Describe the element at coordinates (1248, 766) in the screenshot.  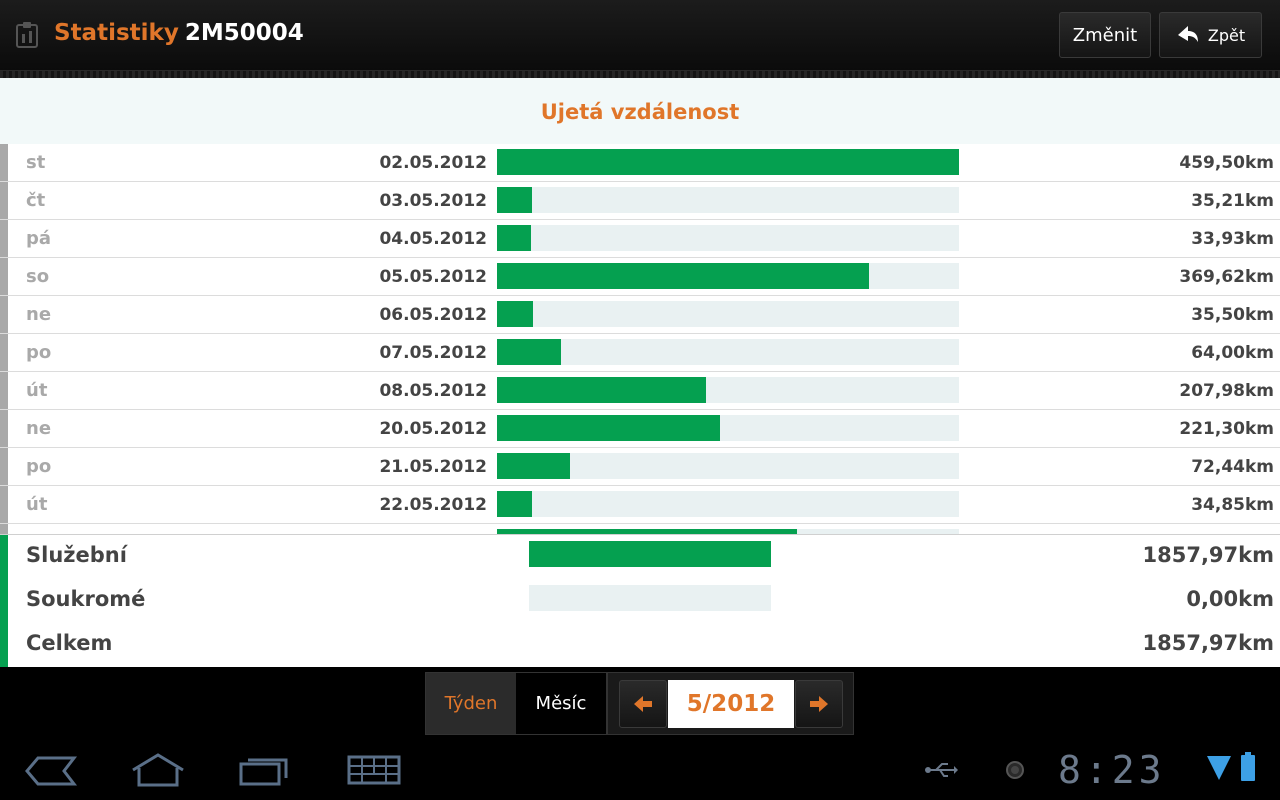
I see `battery-icon` at that location.